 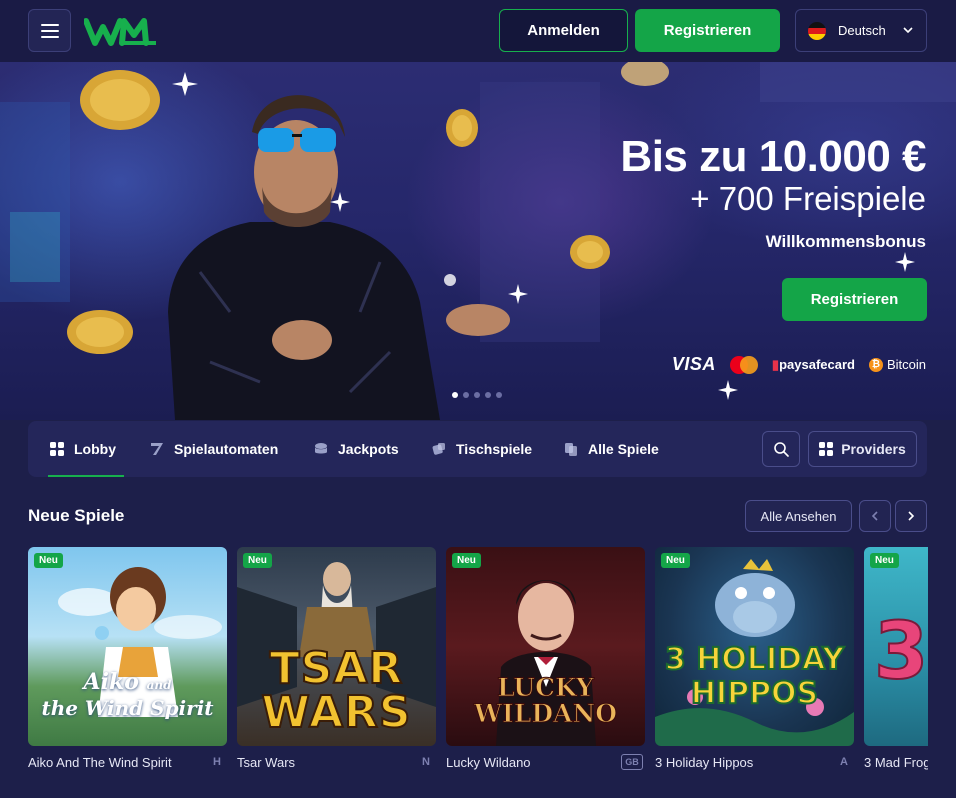 What do you see at coordinates (896, 762) in the screenshot?
I see `game-title: 3 Mad Frogs` at bounding box center [896, 762].